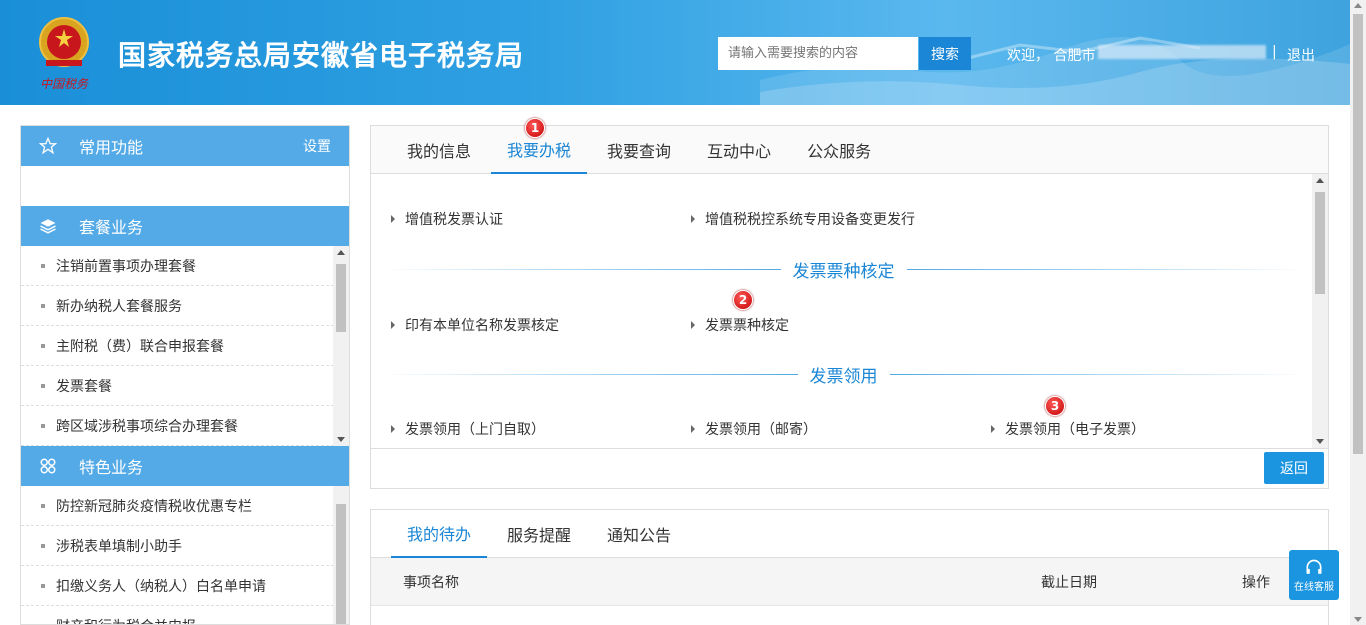 This screenshot has width=1366, height=625. I want to click on tab-tax-handling: 我要办税 1, so click(539, 146).